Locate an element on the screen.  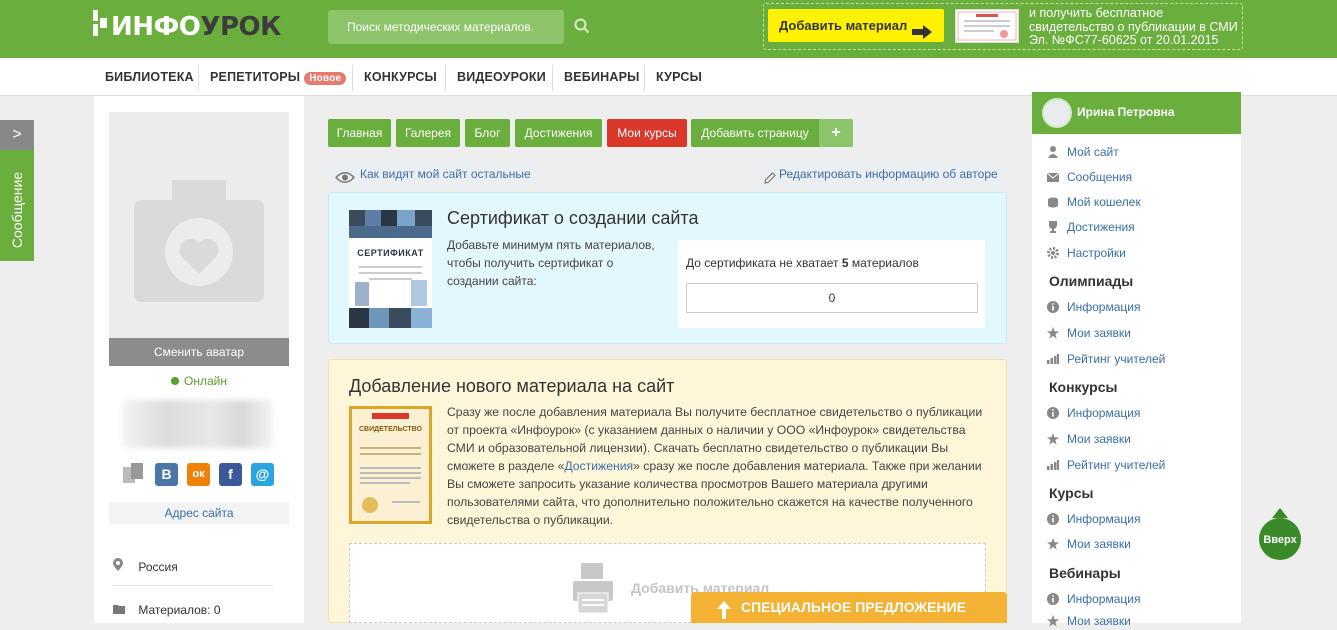
copy-icon is located at coordinates (134, 474).